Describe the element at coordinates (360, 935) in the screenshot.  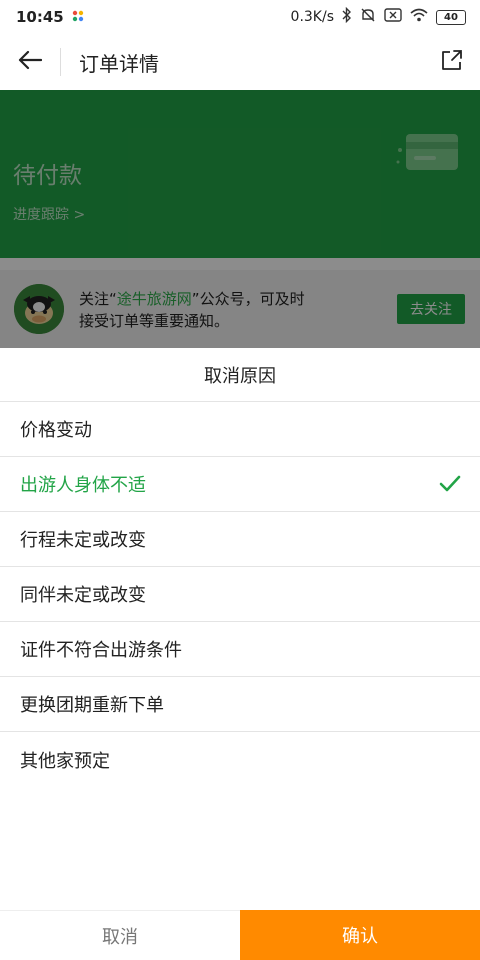
I see `confirm-button: 确认` at that location.